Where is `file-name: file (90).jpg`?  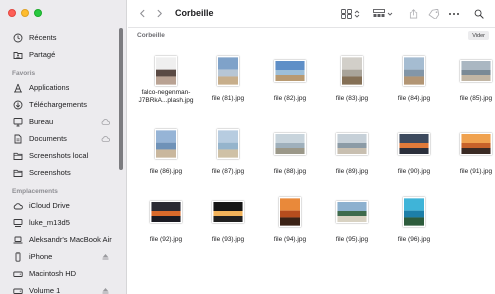
file-name: file (90).jpg is located at coordinates (414, 171).